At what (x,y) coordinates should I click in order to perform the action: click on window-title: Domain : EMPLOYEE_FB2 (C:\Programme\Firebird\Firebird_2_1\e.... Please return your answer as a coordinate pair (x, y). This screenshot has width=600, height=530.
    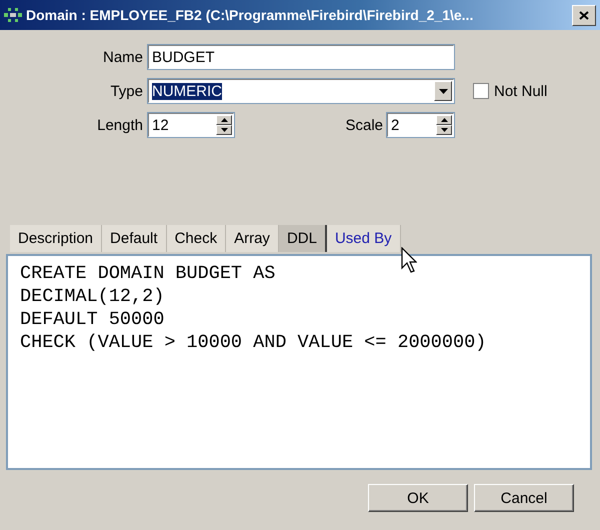
    Looking at the image, I should click on (250, 15).